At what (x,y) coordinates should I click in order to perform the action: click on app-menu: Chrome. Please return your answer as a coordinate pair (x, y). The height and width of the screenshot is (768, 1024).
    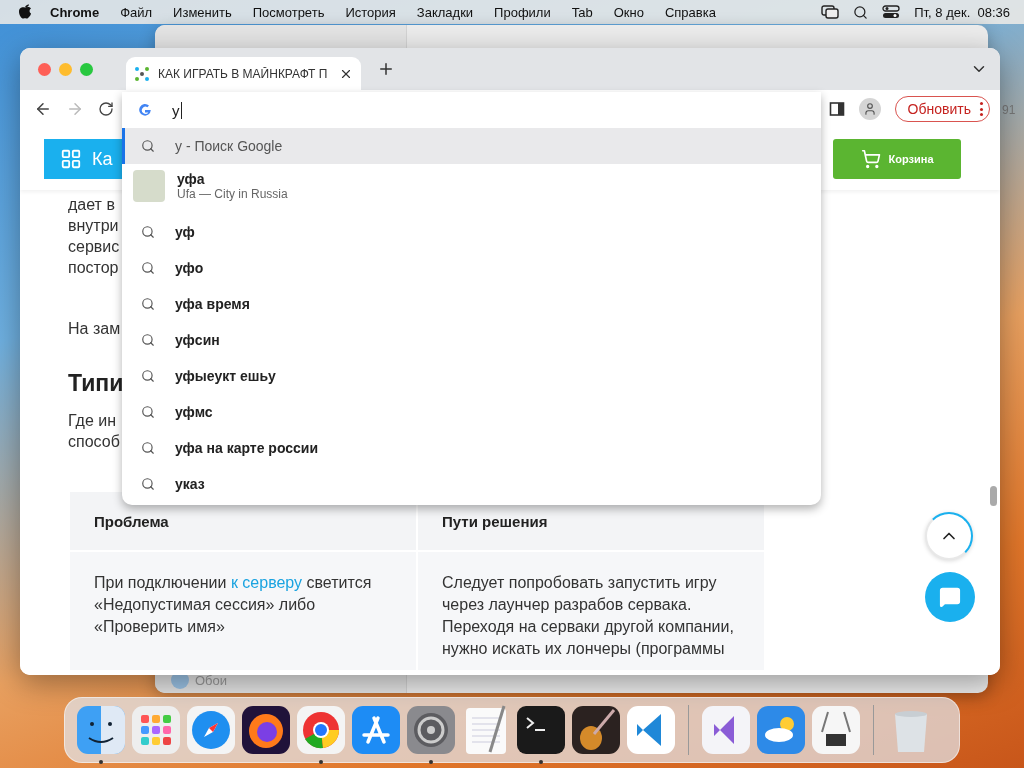
    Looking at the image, I should click on (75, 12).